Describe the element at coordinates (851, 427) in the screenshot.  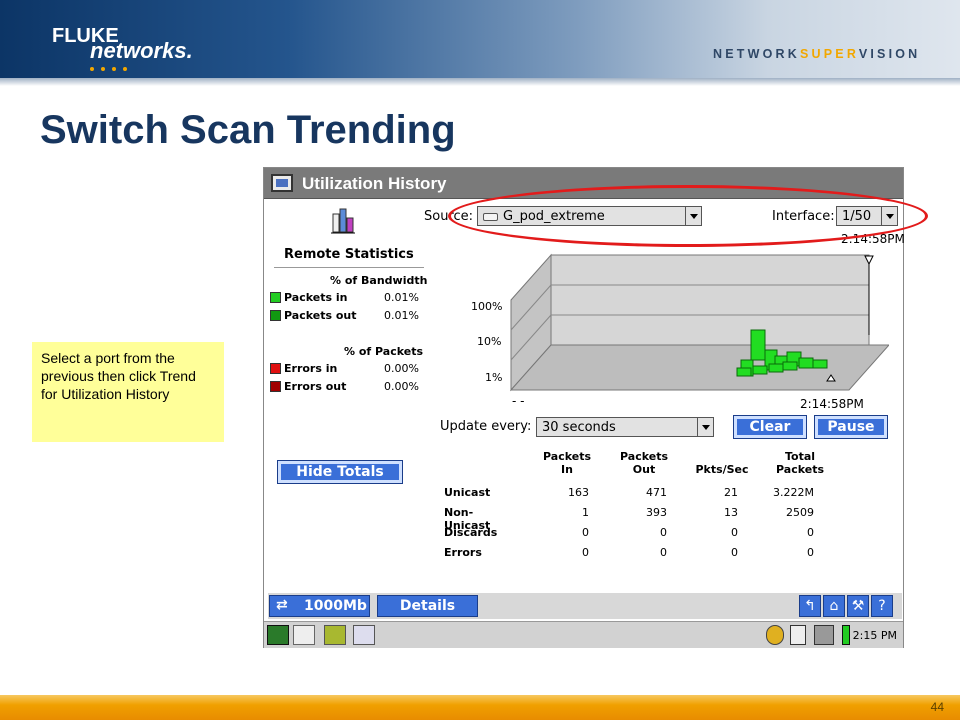
I see `pause-button: Pause` at that location.